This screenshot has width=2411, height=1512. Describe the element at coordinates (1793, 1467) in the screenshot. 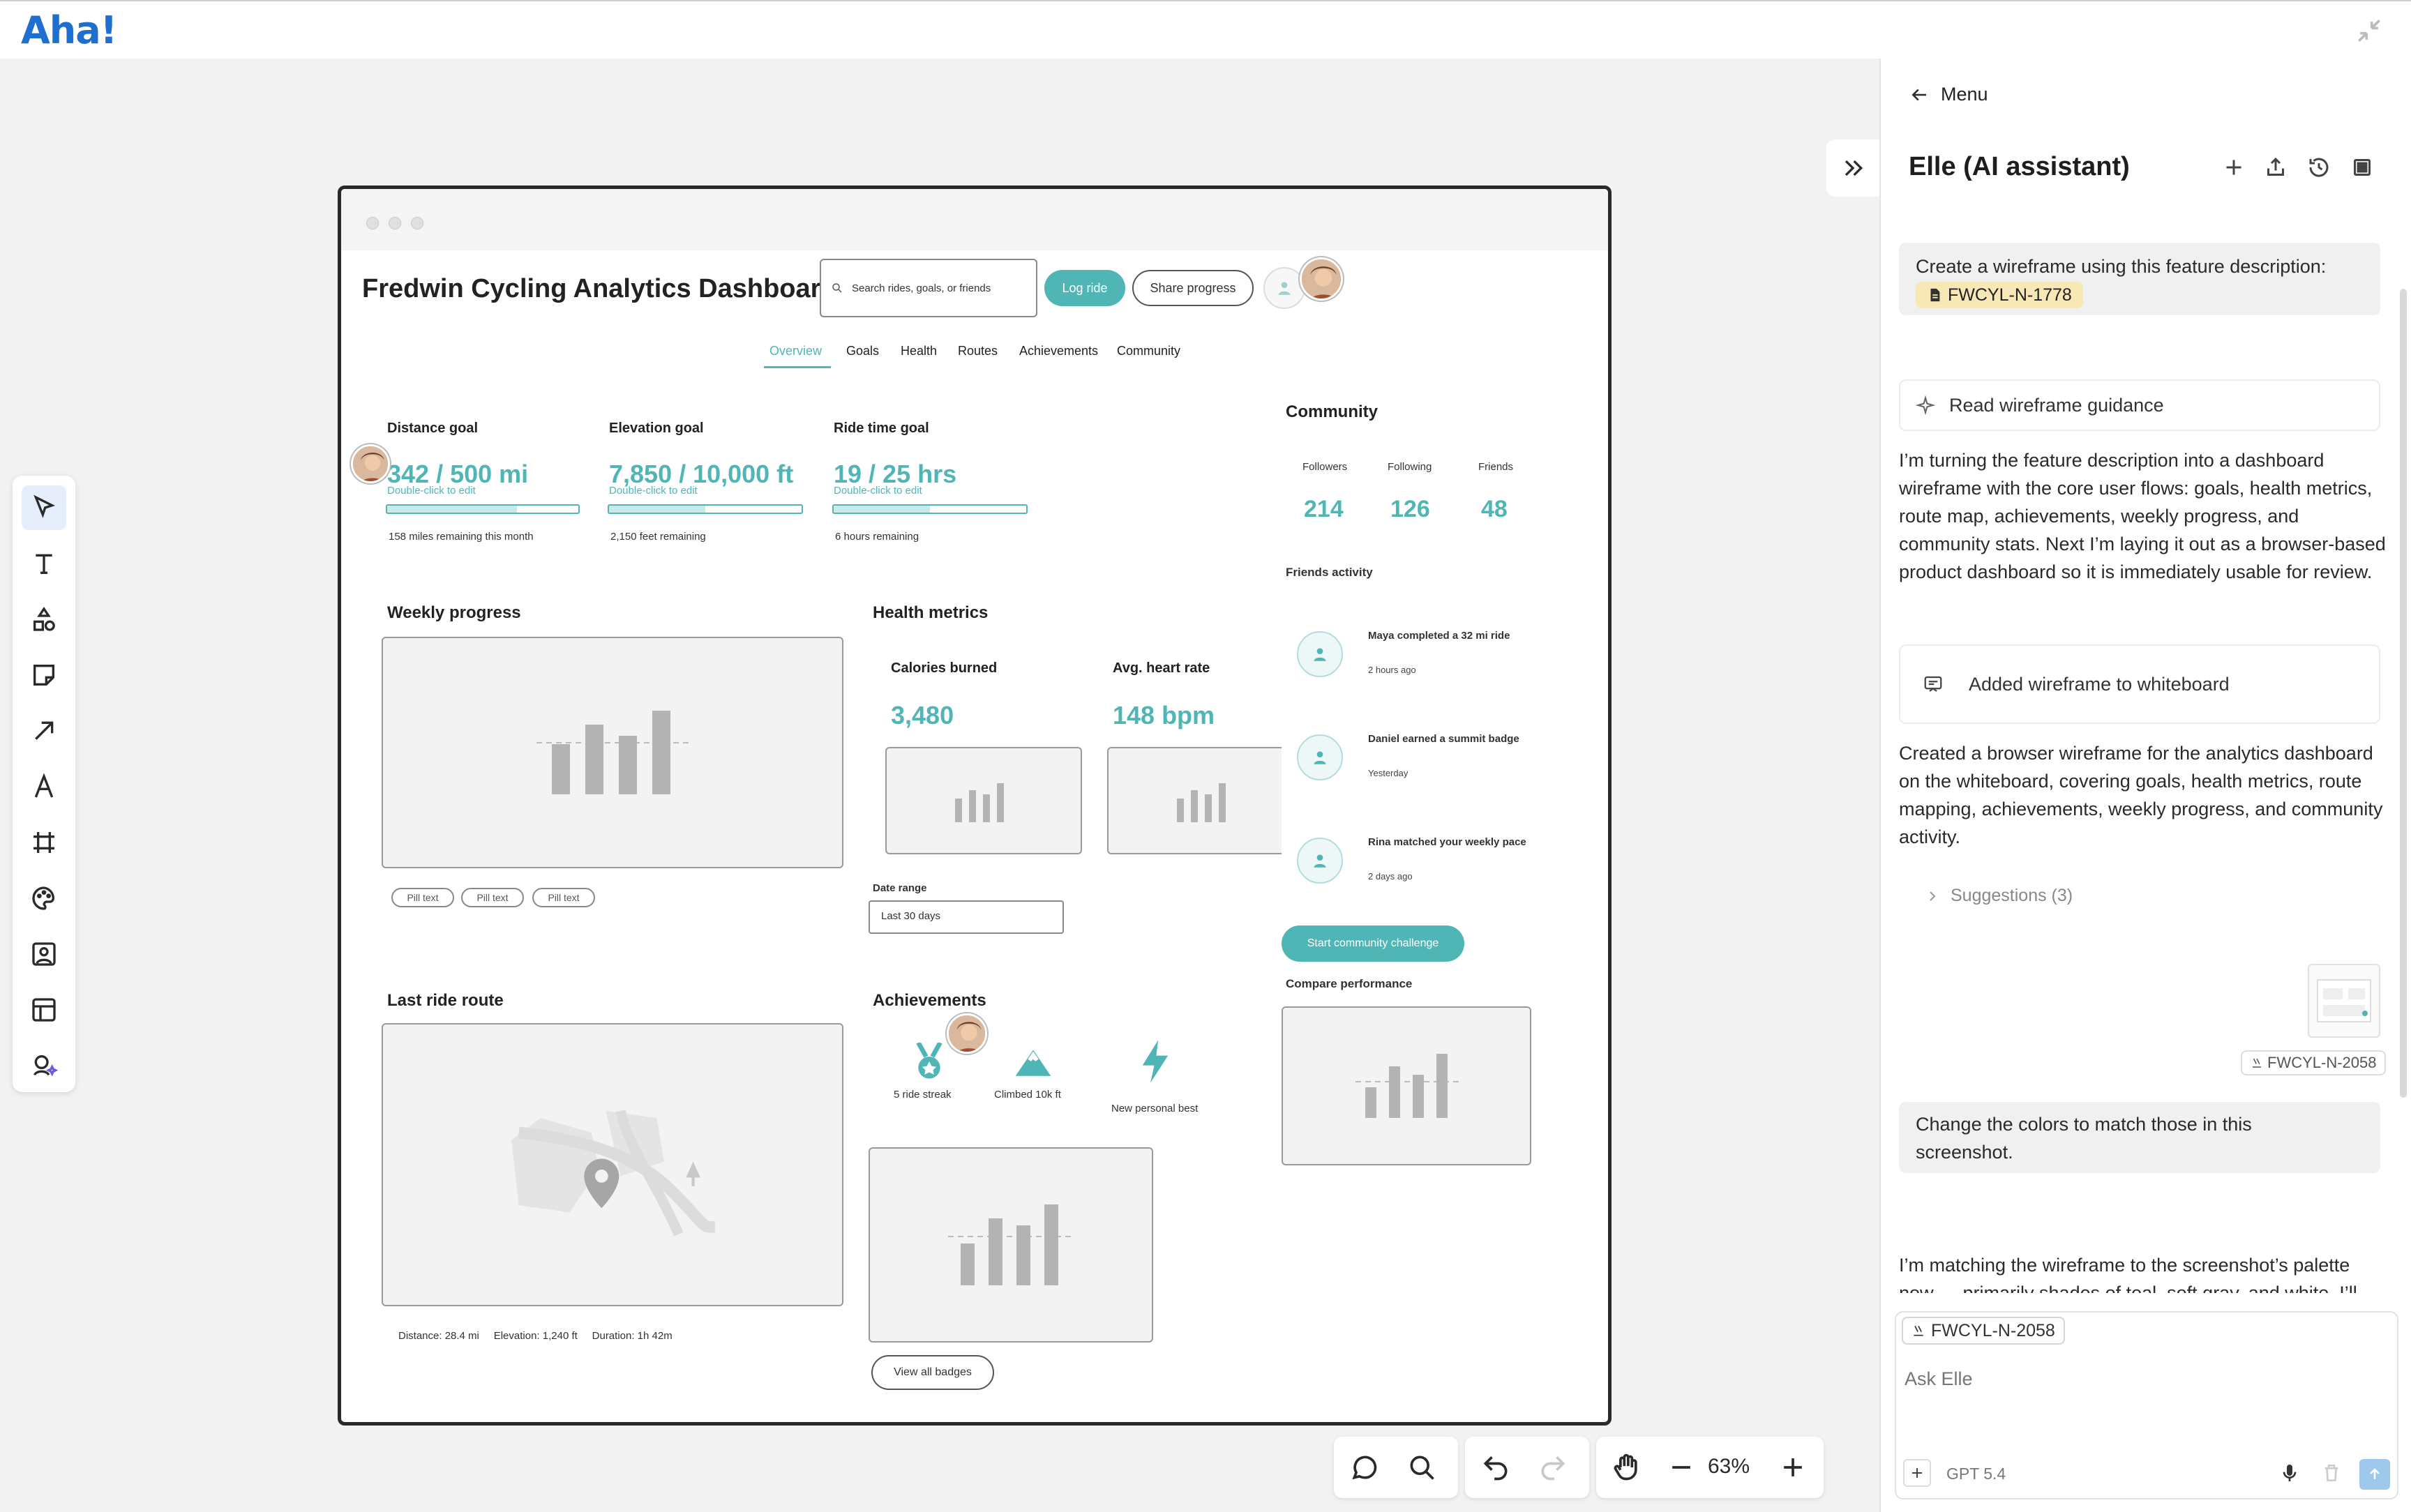

I see `zoom-in-icon` at that location.